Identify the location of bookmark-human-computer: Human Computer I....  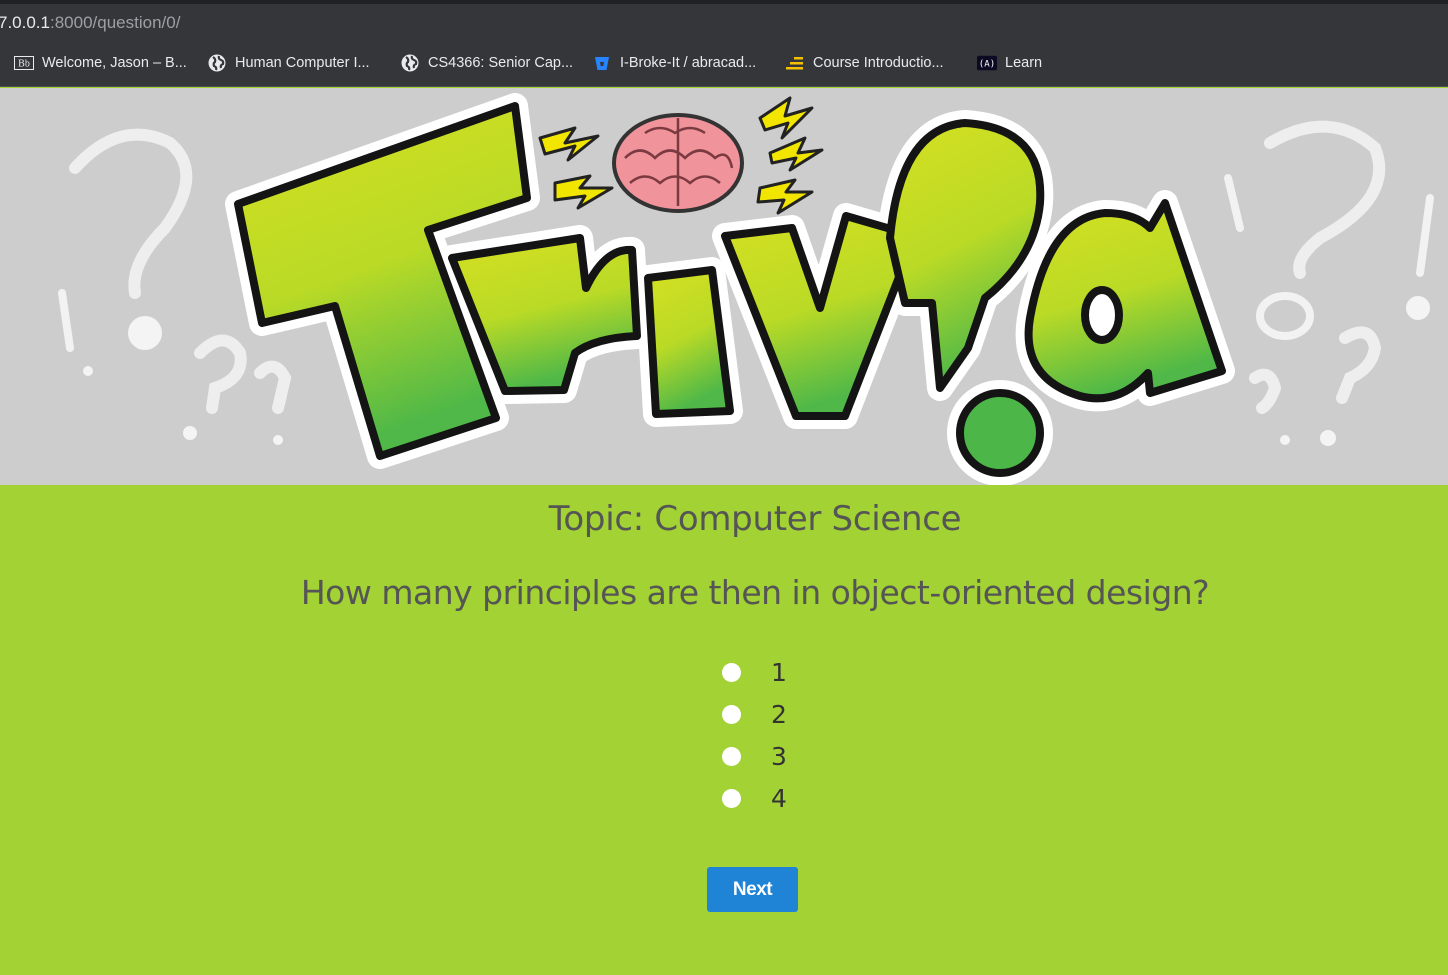
(288, 63).